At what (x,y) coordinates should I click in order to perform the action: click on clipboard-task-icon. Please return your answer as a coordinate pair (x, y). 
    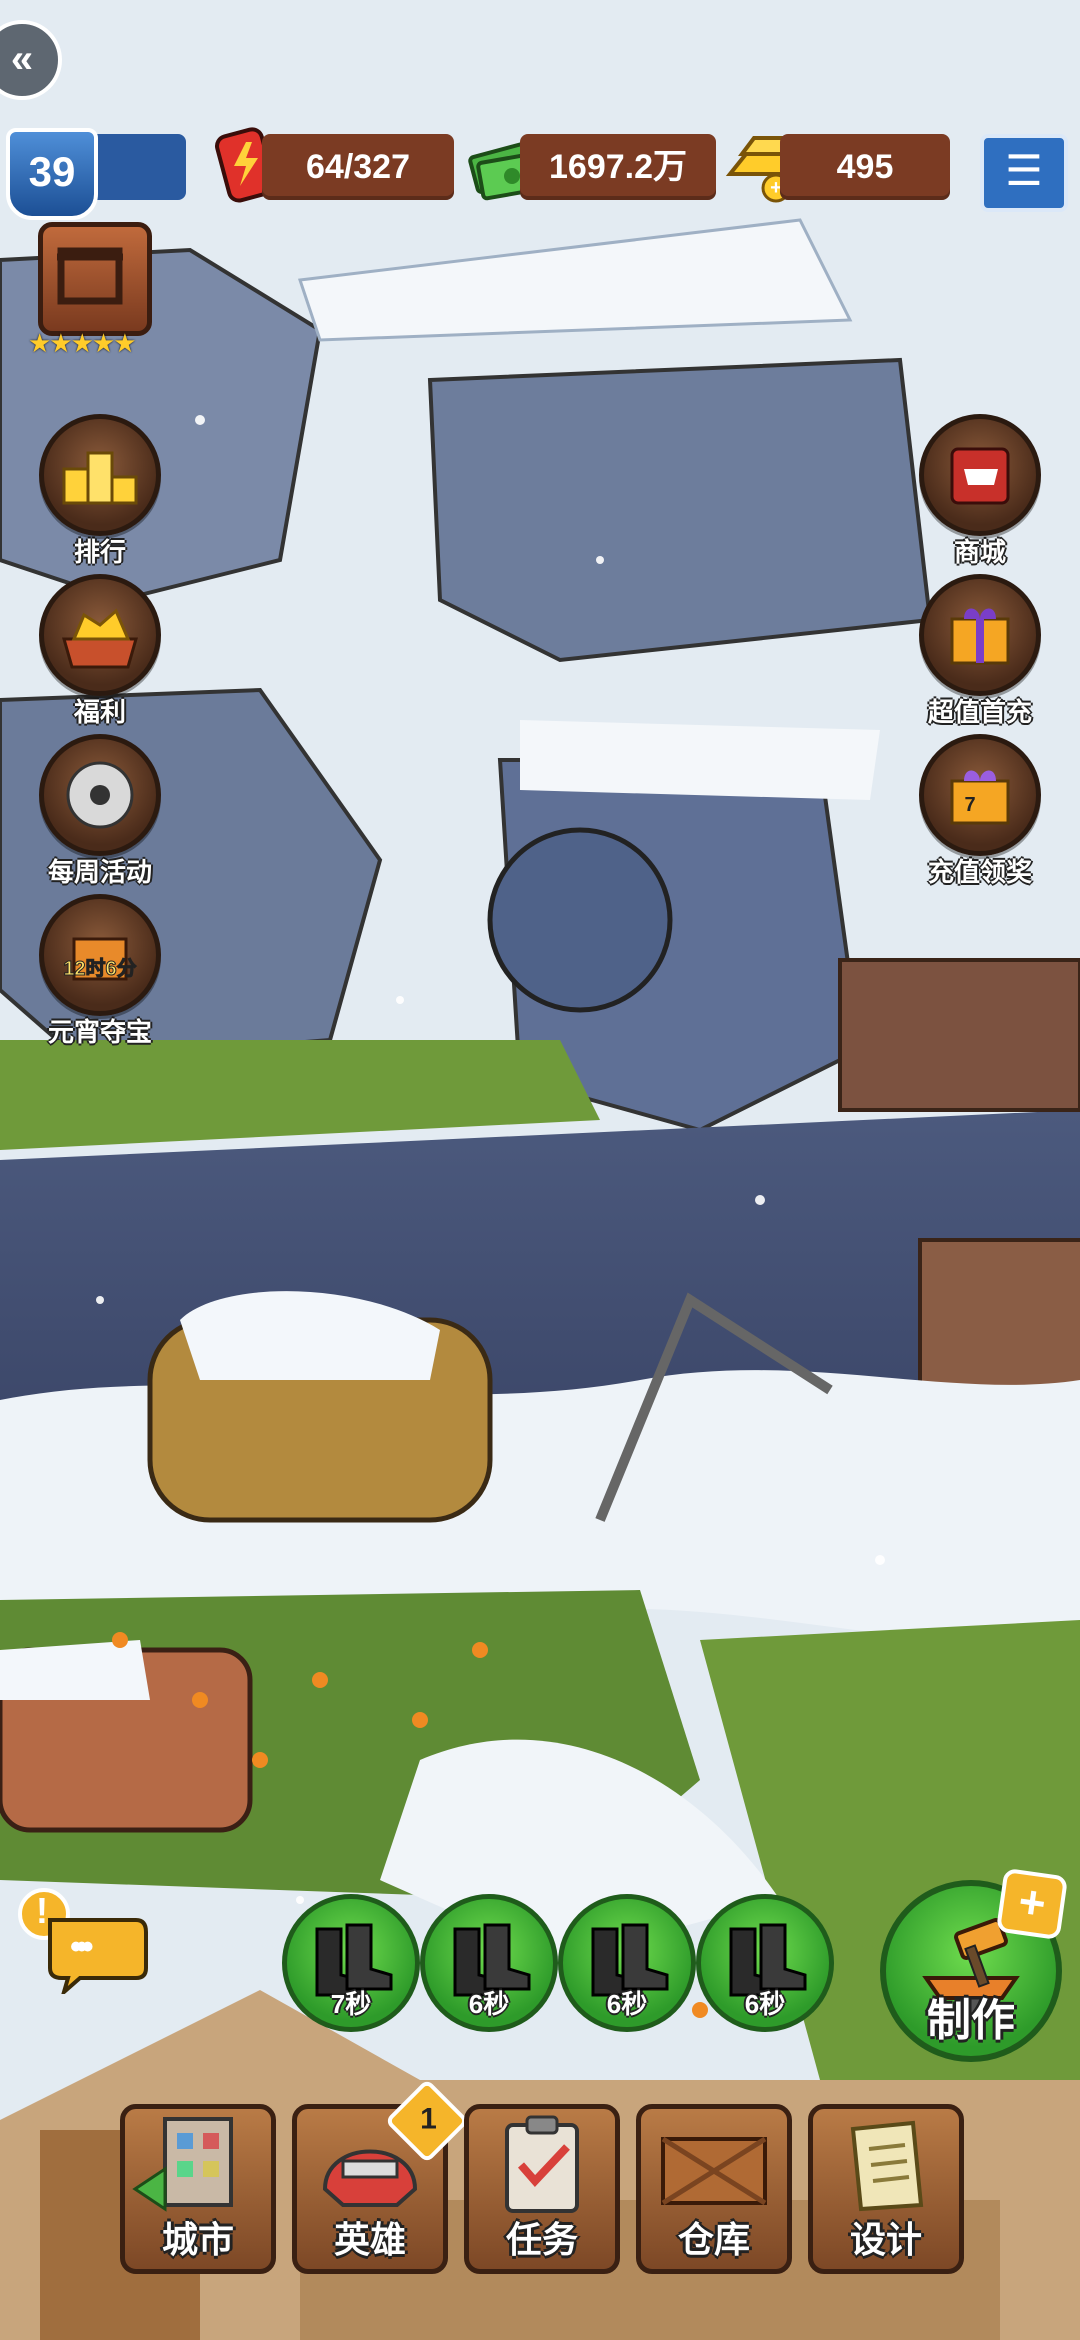
    Looking at the image, I should click on (542, 2164).